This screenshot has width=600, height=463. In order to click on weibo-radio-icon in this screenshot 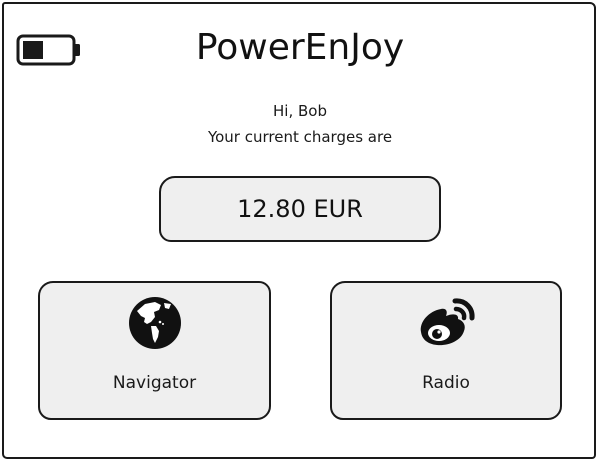, I will do `click(447, 322)`.